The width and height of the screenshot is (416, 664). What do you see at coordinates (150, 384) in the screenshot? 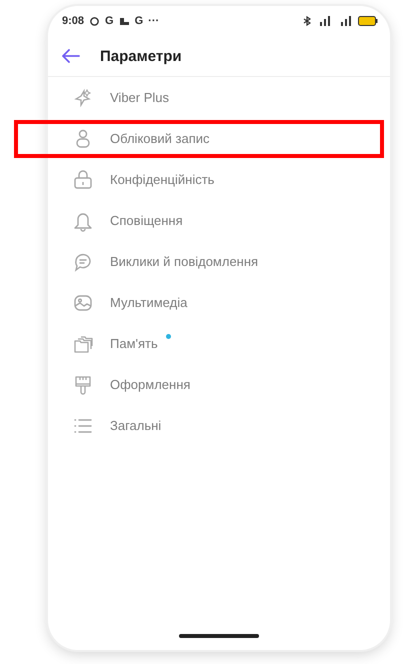
I see `item-label: Оформлення` at bounding box center [150, 384].